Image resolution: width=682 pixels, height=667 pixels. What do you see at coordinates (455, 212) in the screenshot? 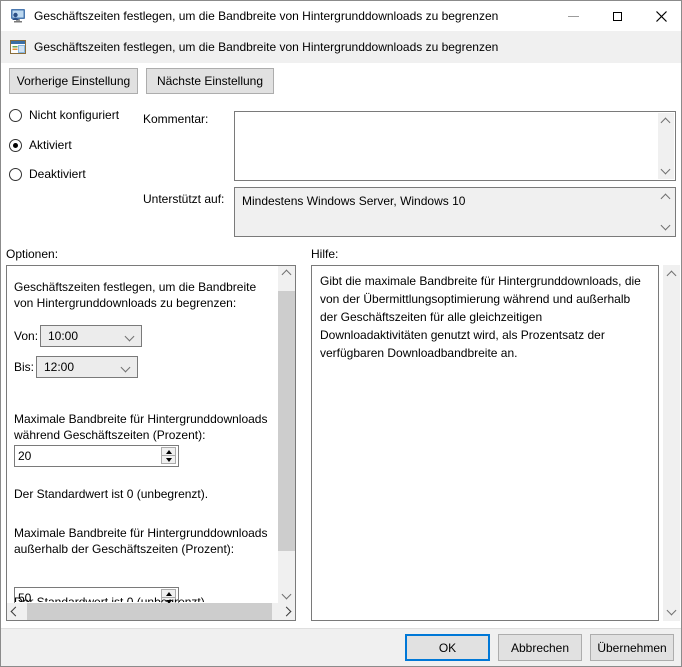
I see `supported-on-box: Mindestens Windows Server, Windows 10` at bounding box center [455, 212].